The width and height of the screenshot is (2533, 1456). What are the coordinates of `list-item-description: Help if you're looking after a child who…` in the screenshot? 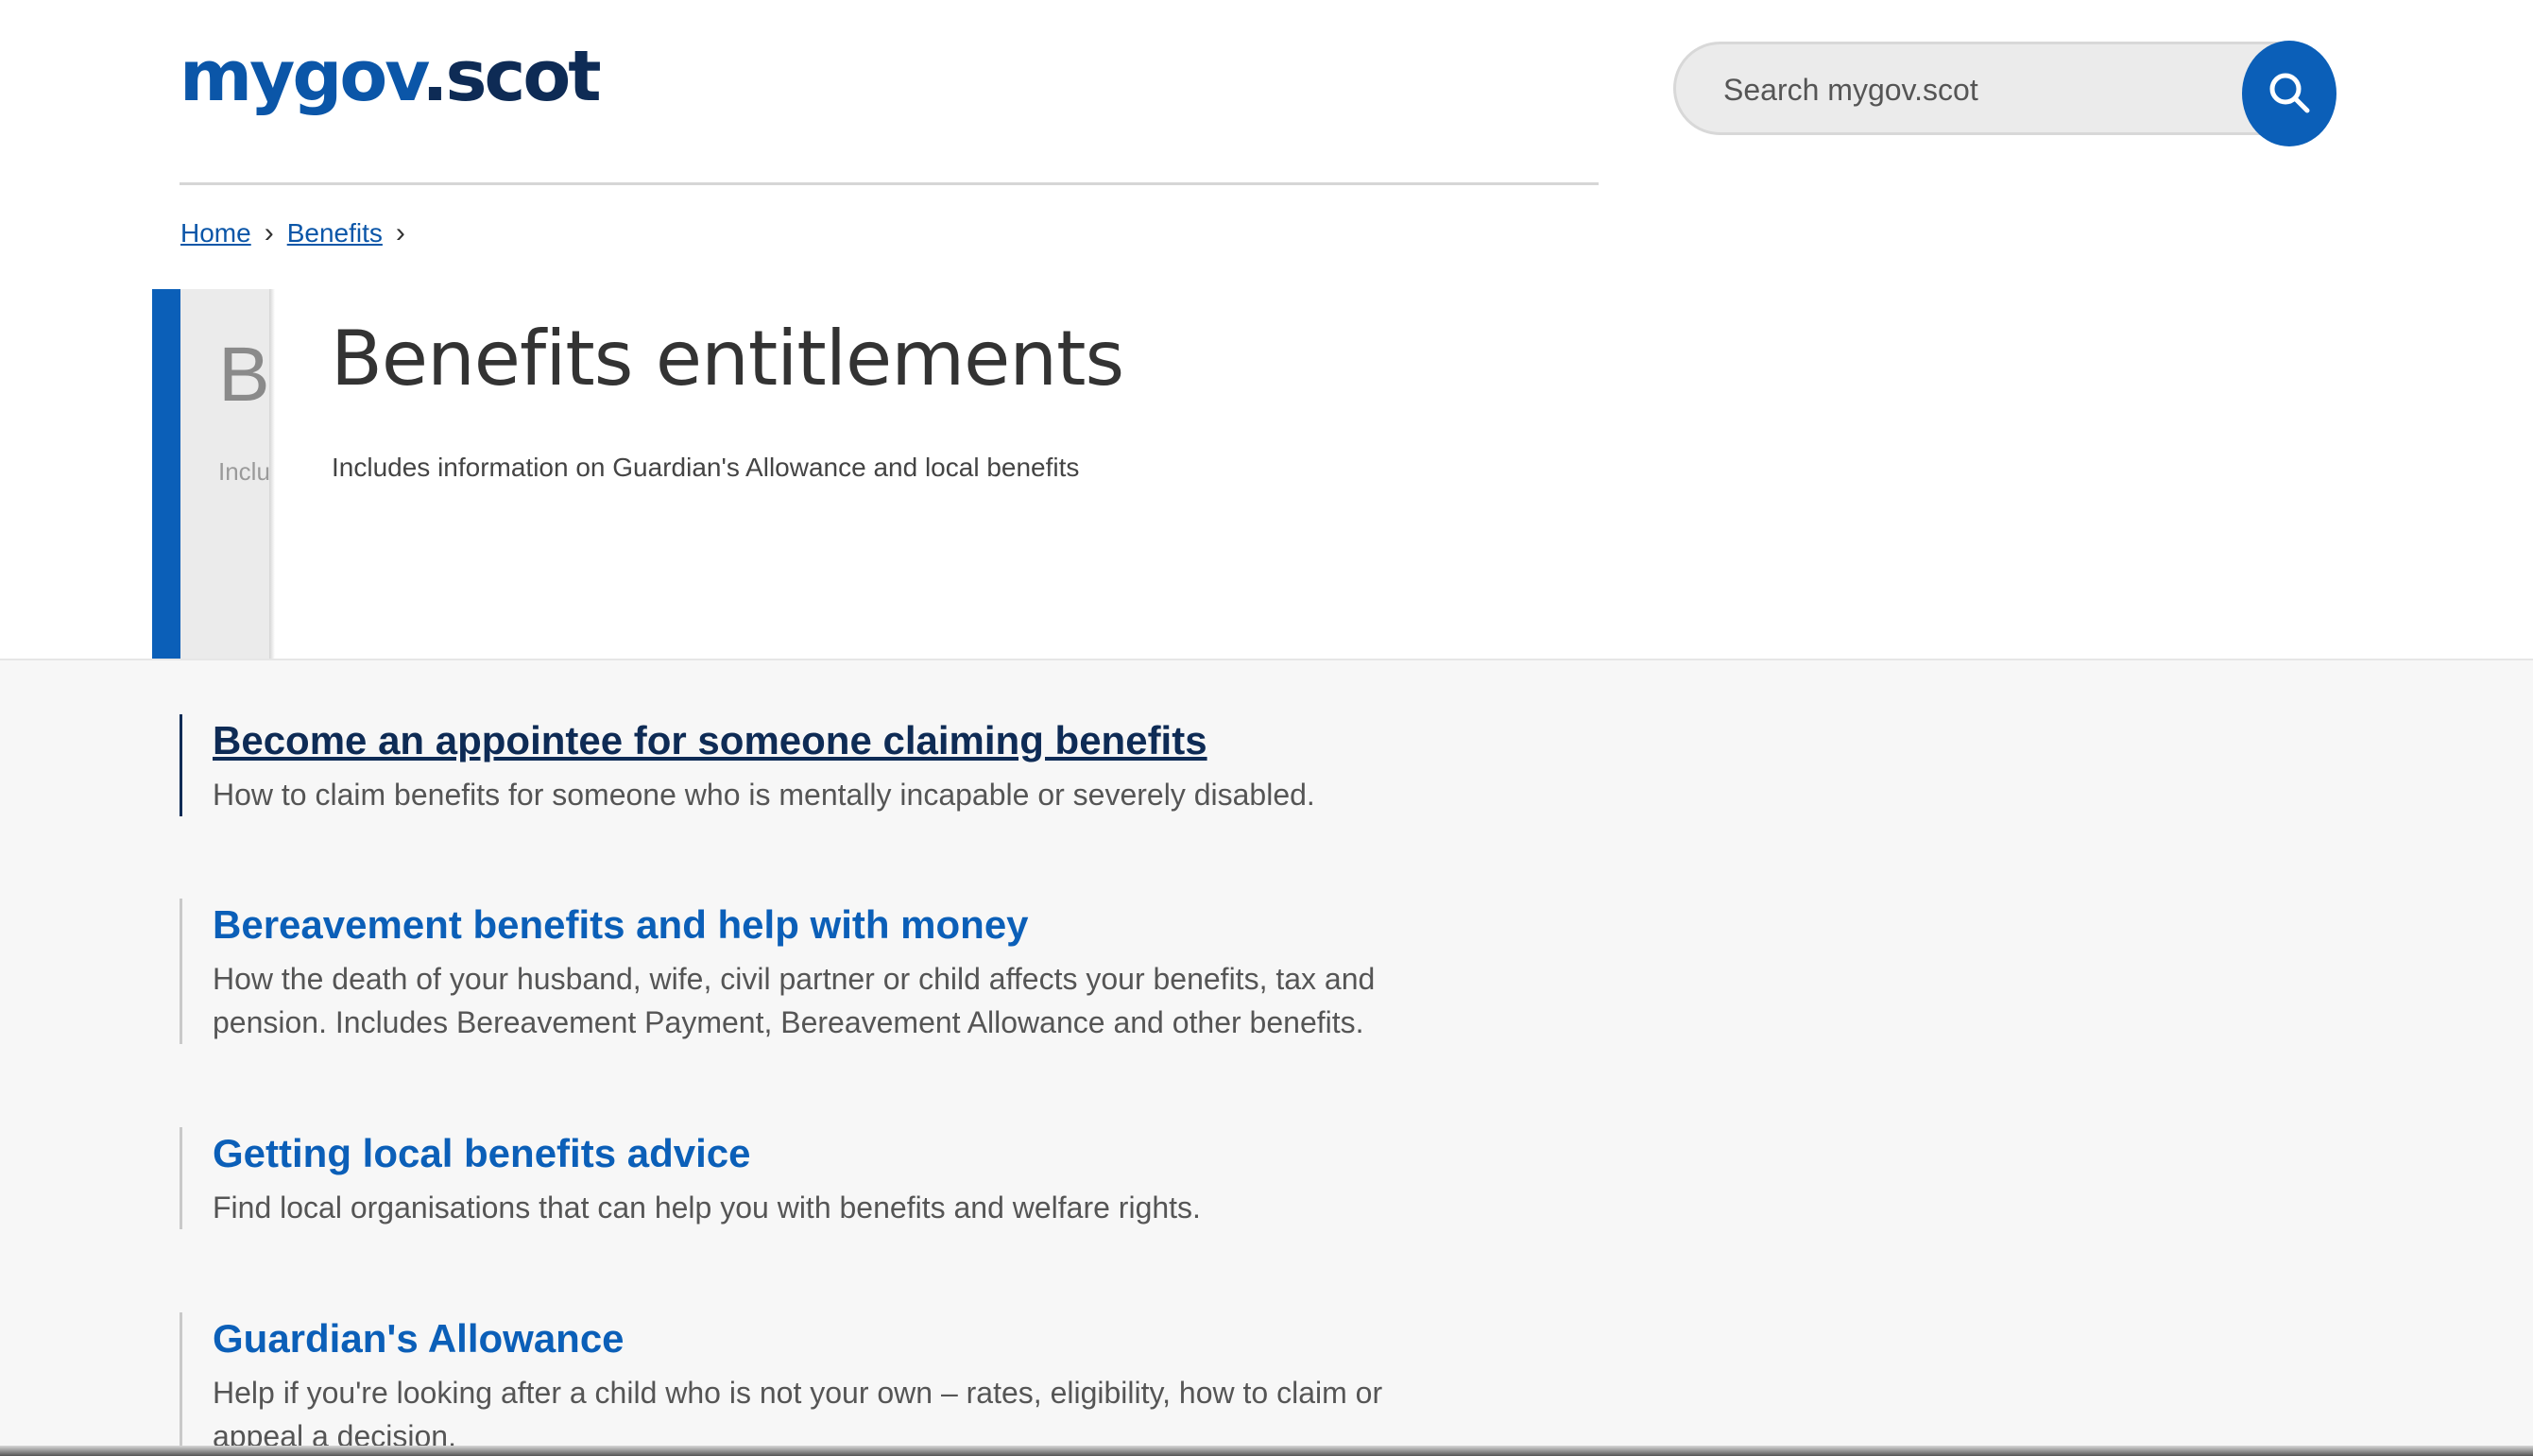 It's located at (798, 1414).